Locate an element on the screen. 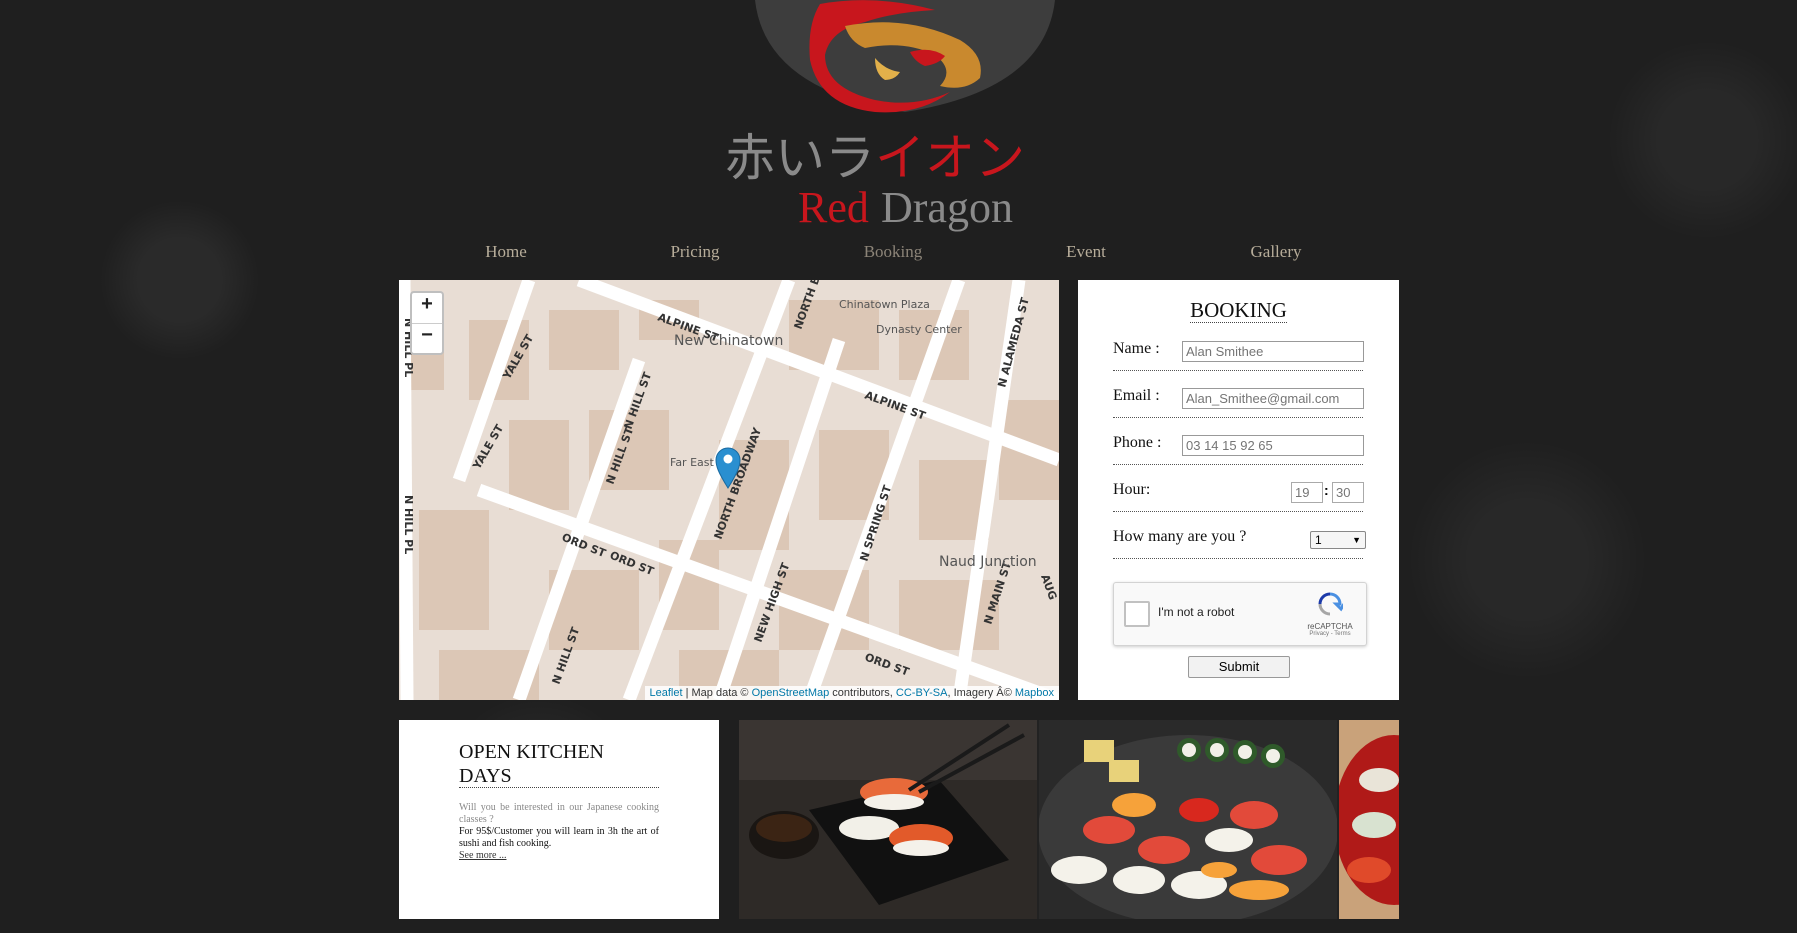 The width and height of the screenshot is (1797, 933). osm-link: OpenStreetMap is located at coordinates (791, 693).